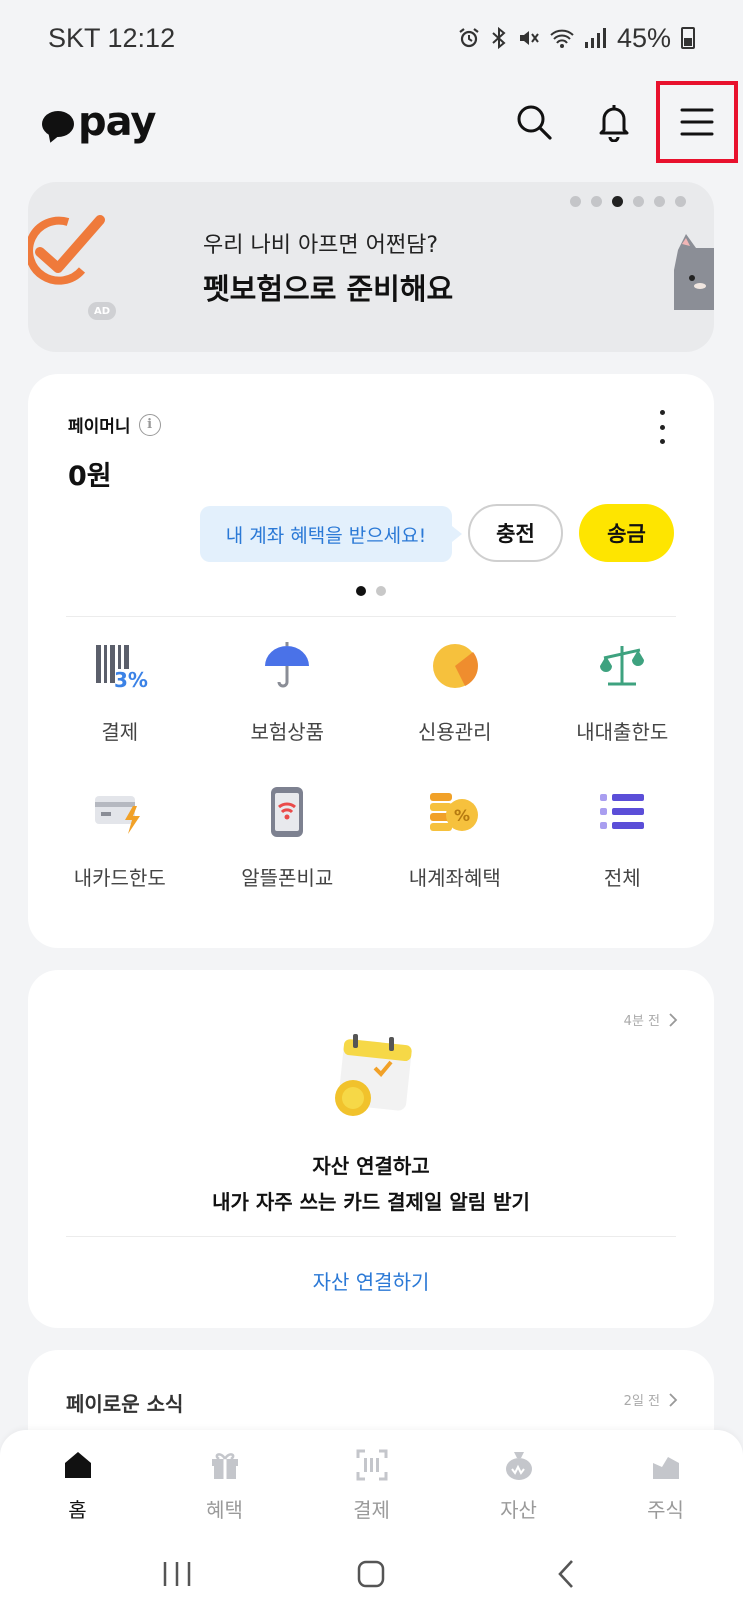 Image resolution: width=743 pixels, height=1610 pixels. I want to click on alarm-icon, so click(469, 38).